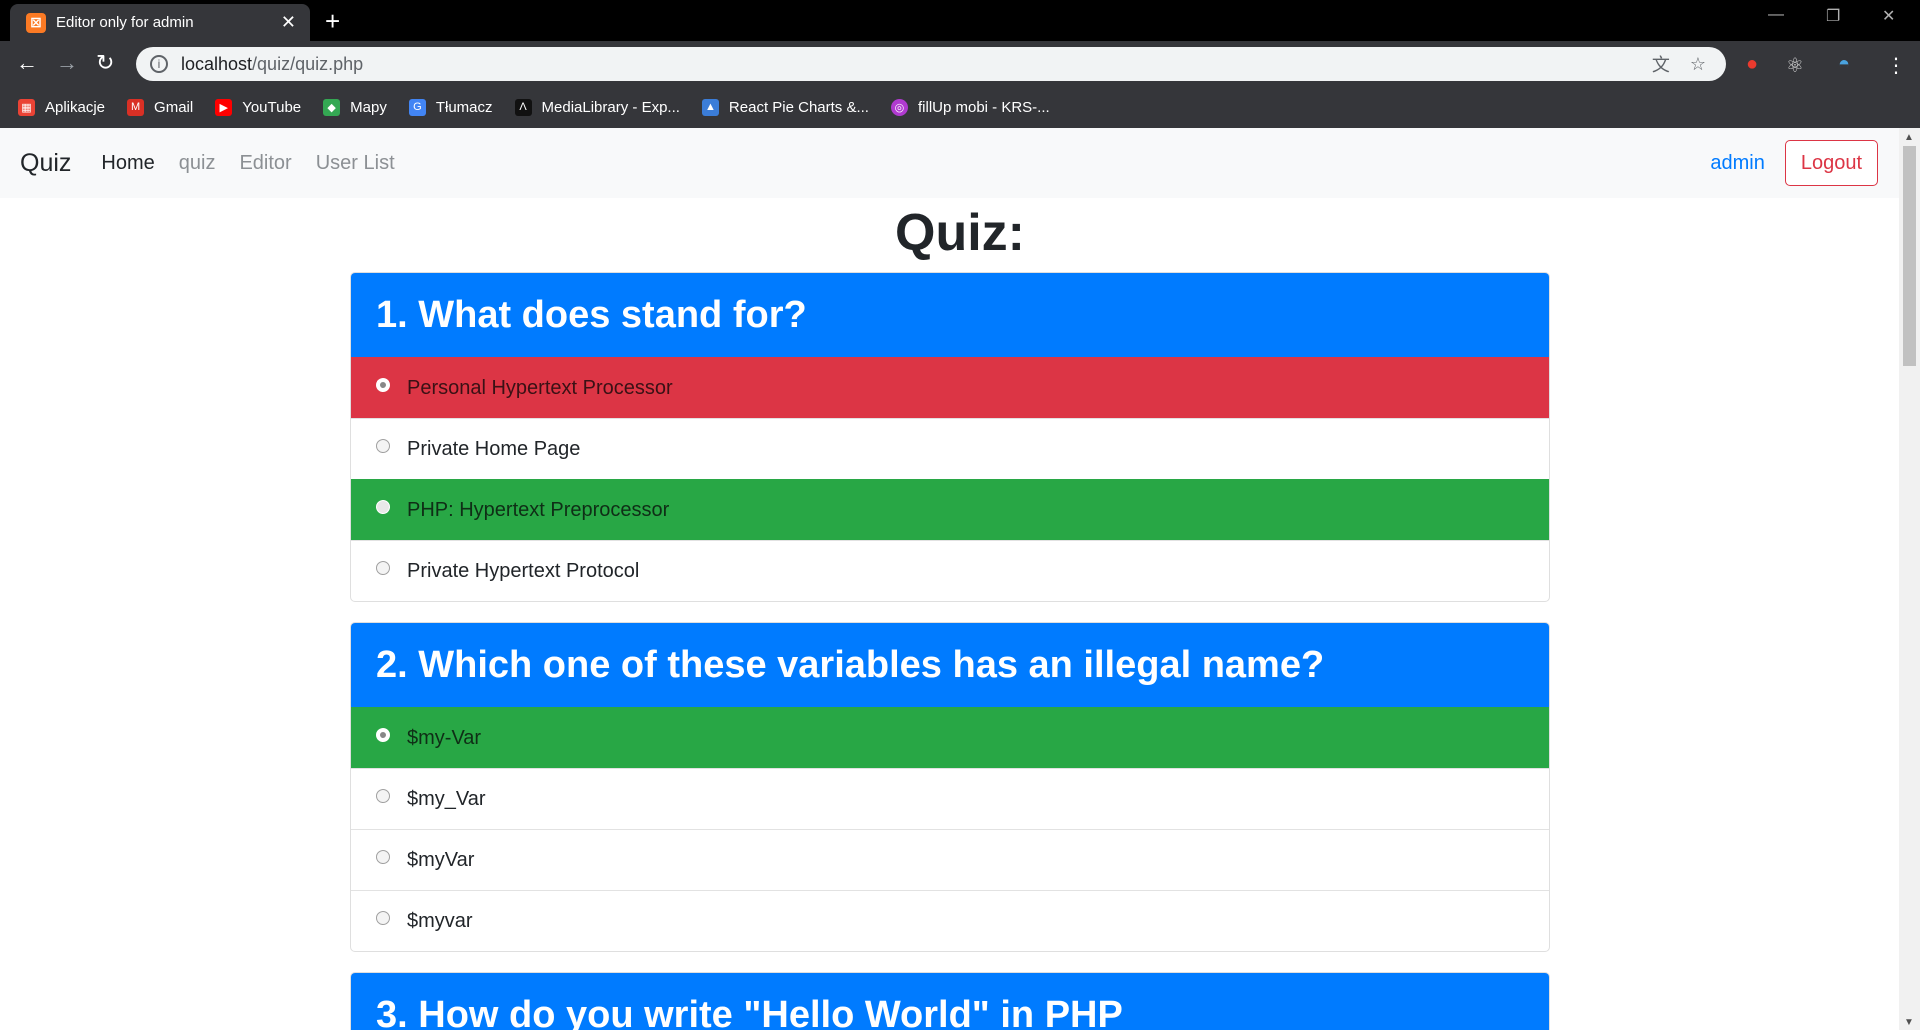 Image resolution: width=1920 pixels, height=1030 pixels. I want to click on xampp-favicon-icon: ⊠, so click(36, 22).